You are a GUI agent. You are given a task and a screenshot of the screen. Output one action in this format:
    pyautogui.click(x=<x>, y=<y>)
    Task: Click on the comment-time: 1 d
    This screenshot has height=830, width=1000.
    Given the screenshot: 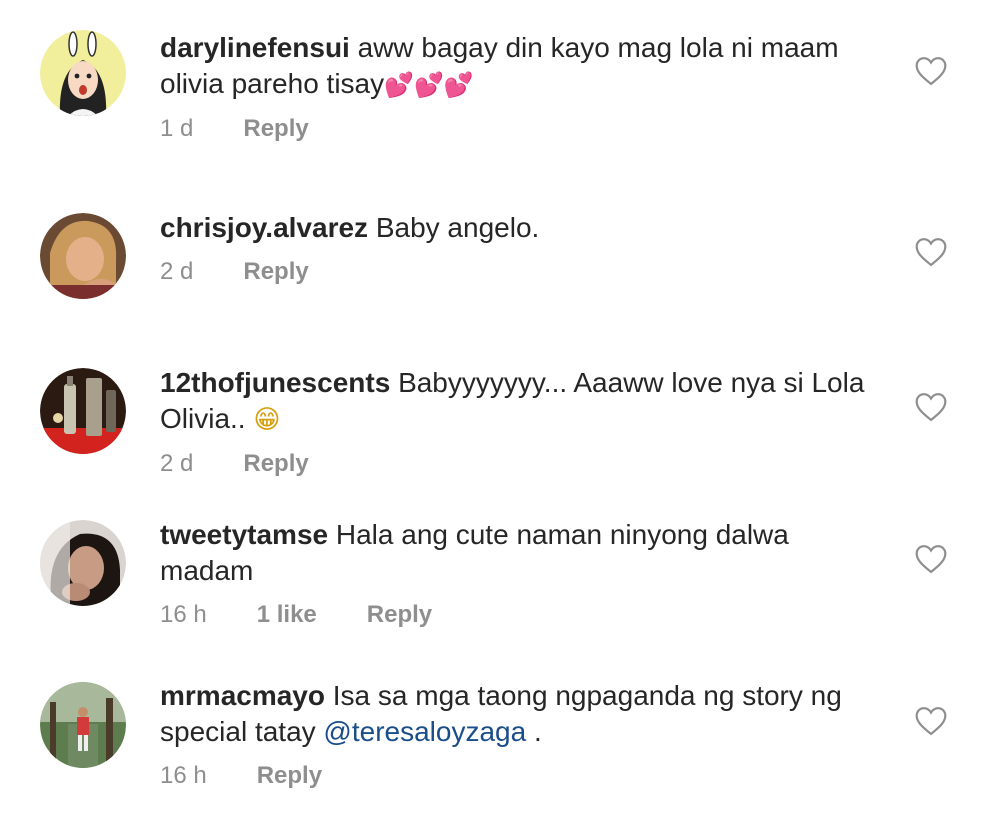 What is the action you would take?
    pyautogui.click(x=177, y=128)
    